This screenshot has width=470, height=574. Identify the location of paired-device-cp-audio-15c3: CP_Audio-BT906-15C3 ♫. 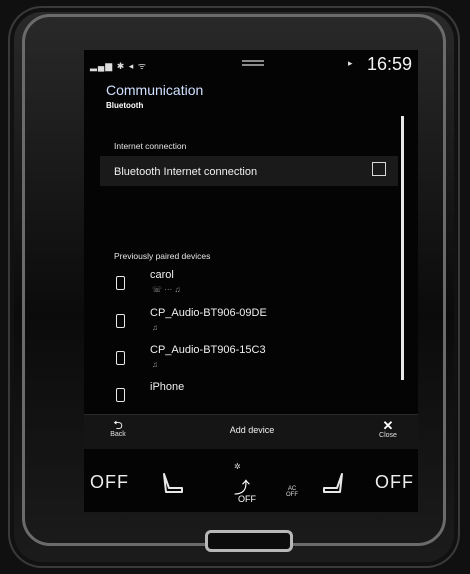
(249, 361).